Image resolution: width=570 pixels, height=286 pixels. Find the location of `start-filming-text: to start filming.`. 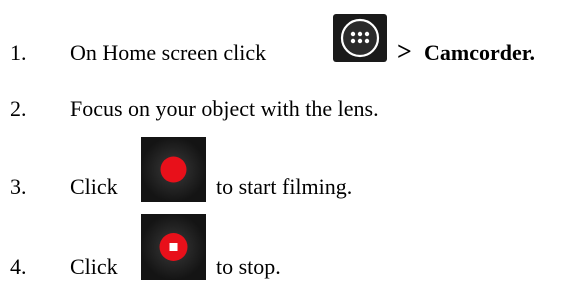

start-filming-text: to start filming. is located at coordinates (284, 186).